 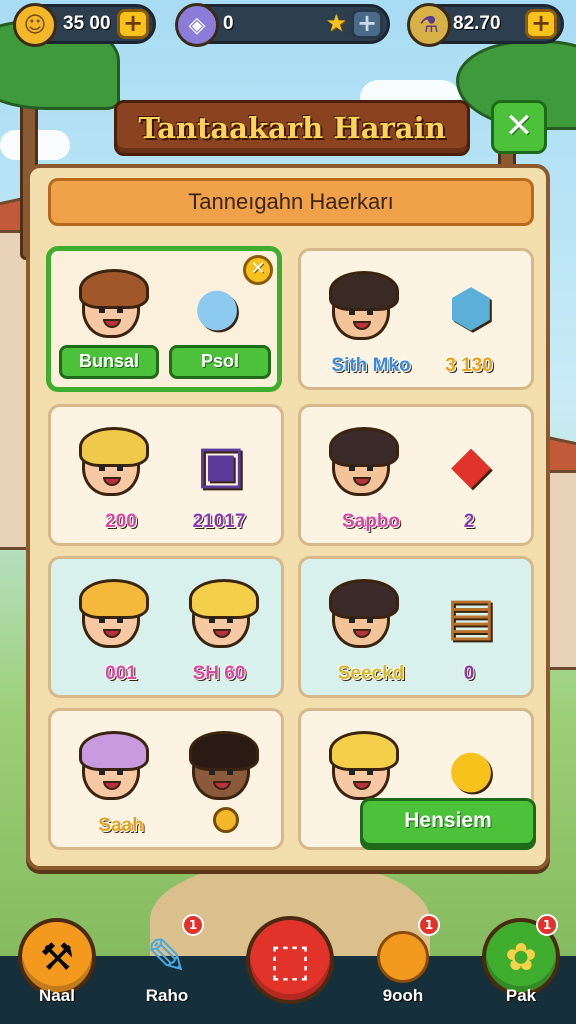 What do you see at coordinates (114, 461) in the screenshot?
I see `cat-girl-avatar` at bounding box center [114, 461].